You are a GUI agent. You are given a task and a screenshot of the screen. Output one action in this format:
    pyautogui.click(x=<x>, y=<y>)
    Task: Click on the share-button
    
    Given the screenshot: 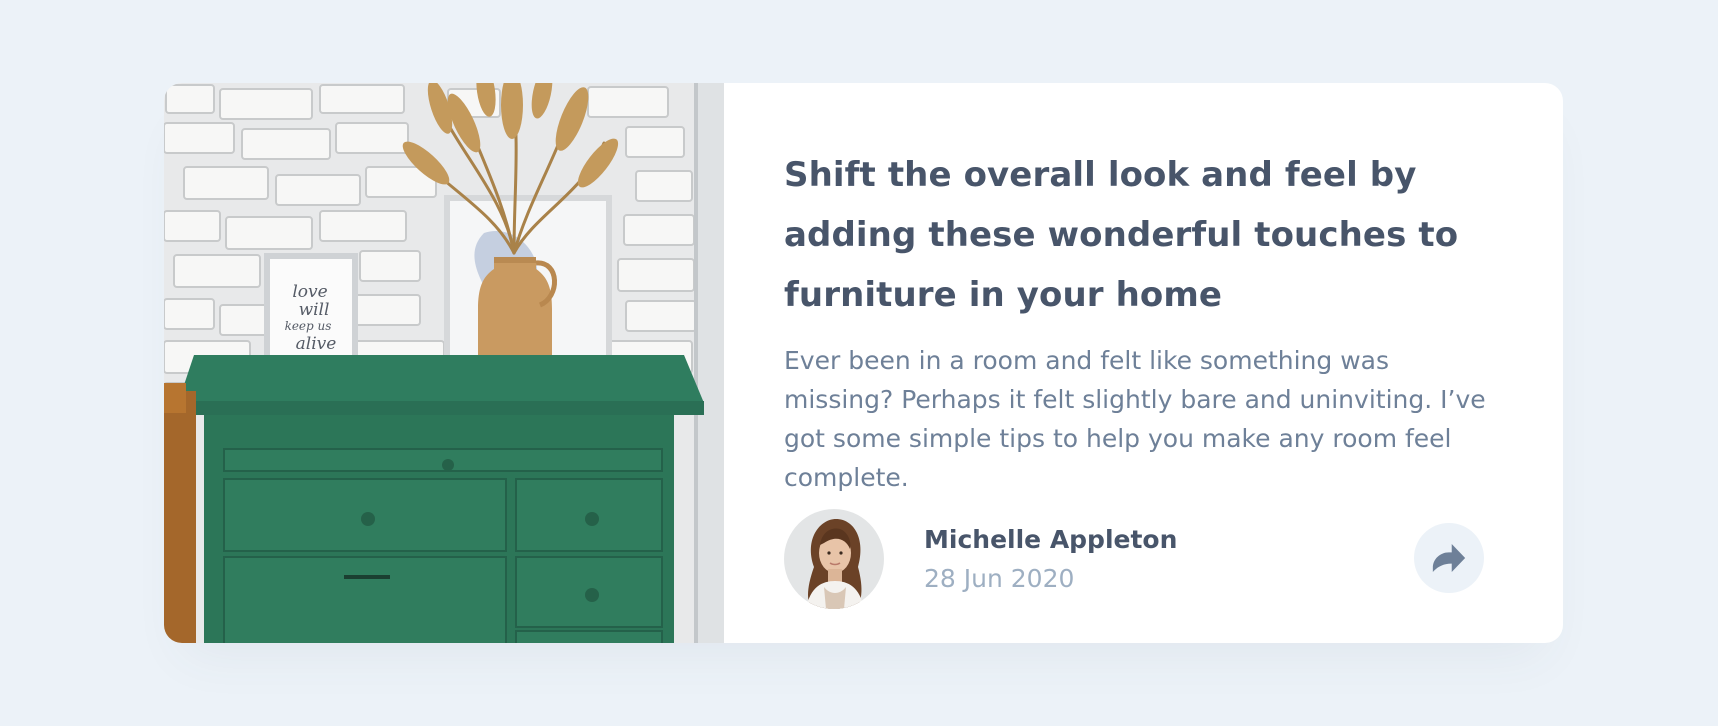 What is the action you would take?
    pyautogui.click(x=1449, y=558)
    